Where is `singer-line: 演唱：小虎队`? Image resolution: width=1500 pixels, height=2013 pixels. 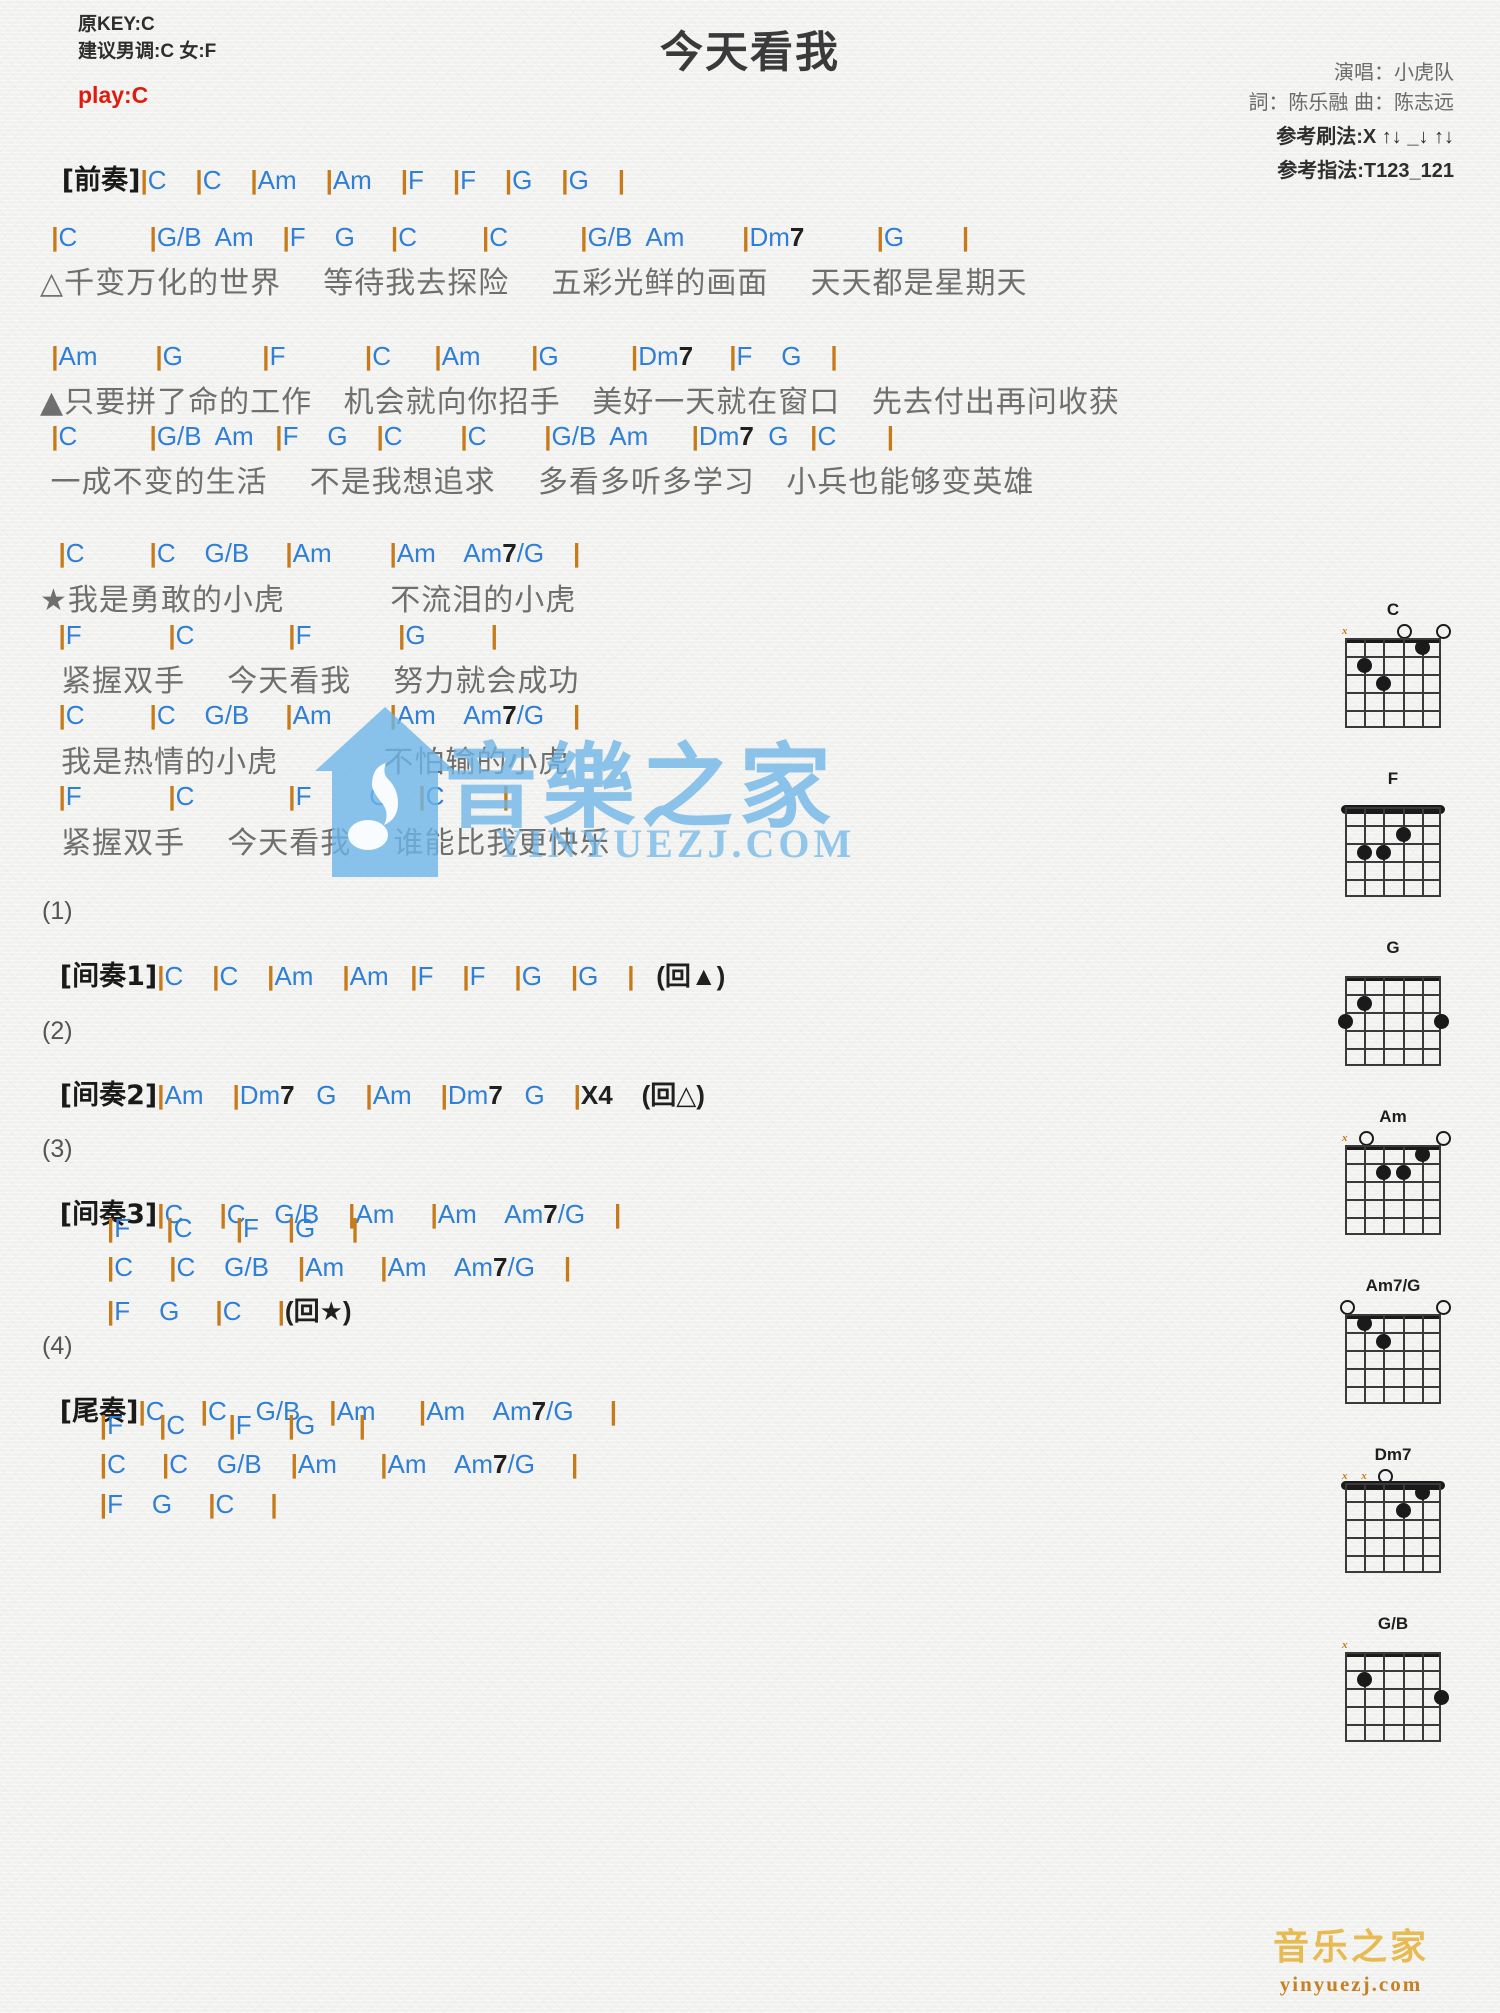 singer-line: 演唱：小虎队 is located at coordinates (1394, 73).